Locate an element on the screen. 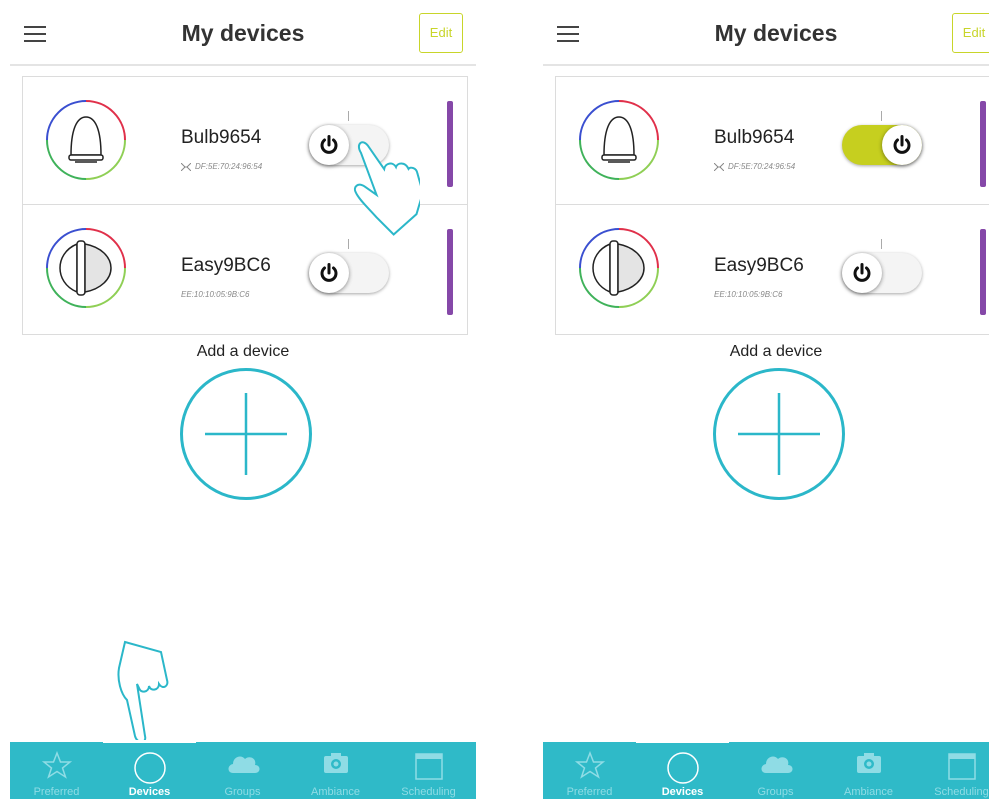 The width and height of the screenshot is (989, 799). device-card: Bulb9654 DF:5E:70:24:96:54 is located at coordinates (772, 141).